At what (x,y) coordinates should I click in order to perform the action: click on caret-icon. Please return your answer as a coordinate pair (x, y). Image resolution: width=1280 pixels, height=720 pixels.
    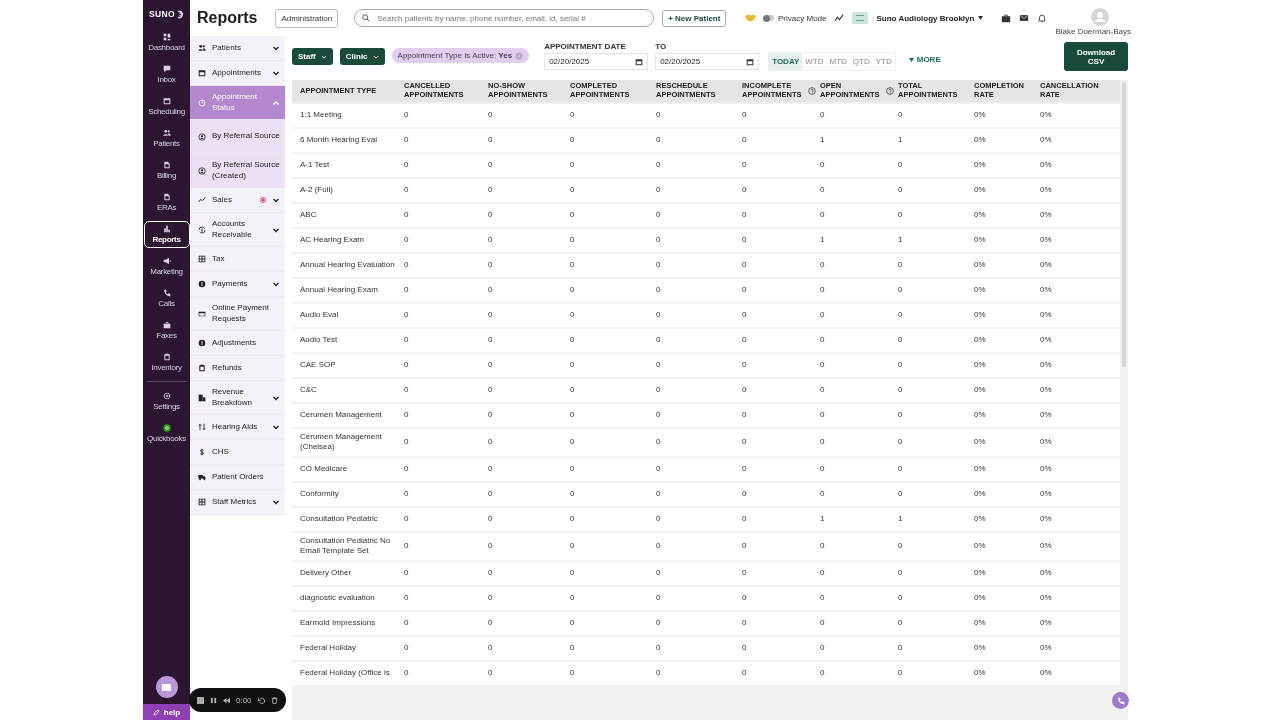
    Looking at the image, I should click on (911, 59).